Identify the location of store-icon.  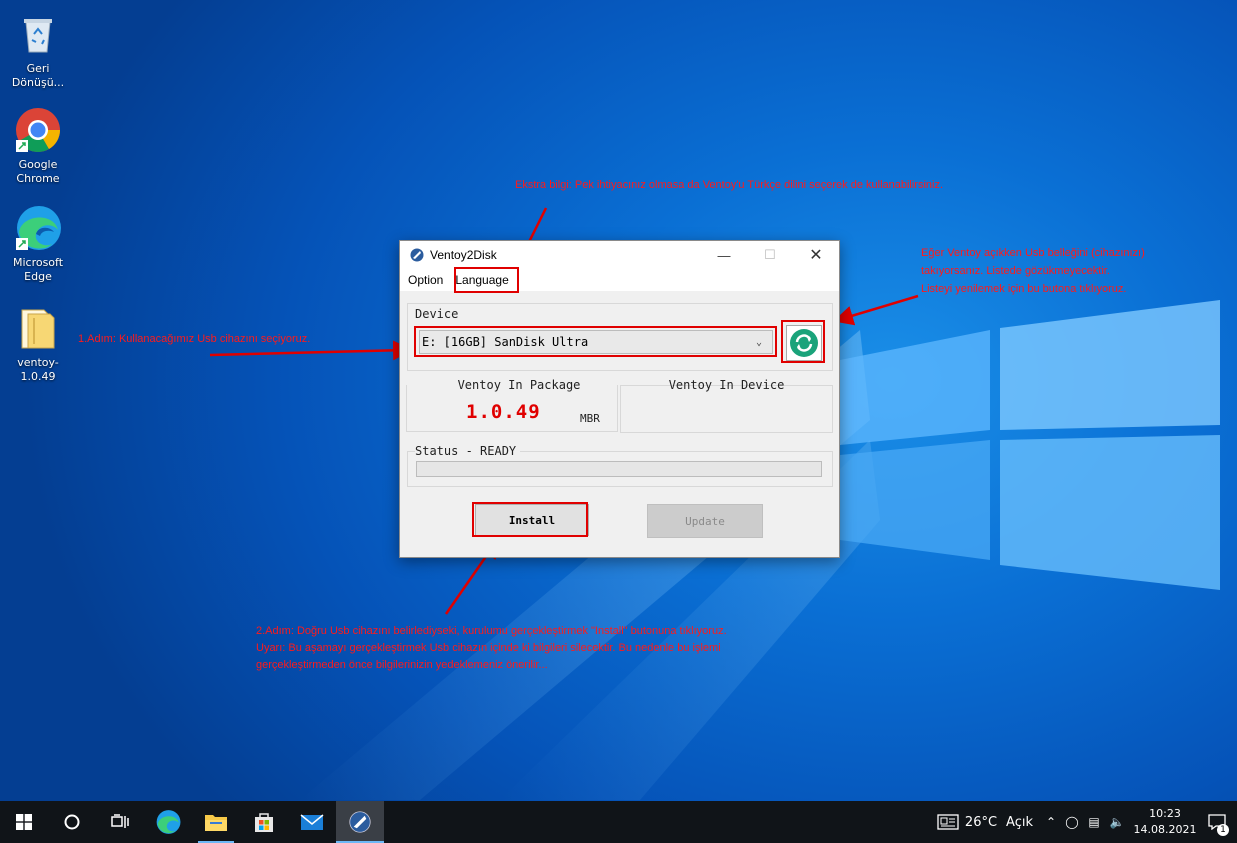
(264, 822).